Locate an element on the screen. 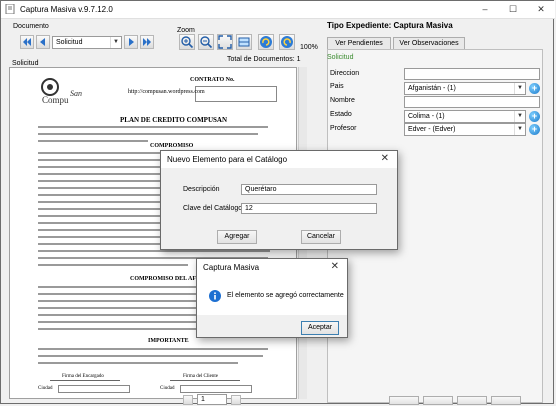 The image size is (556, 406). add-profesor-button: + is located at coordinates (534, 129).